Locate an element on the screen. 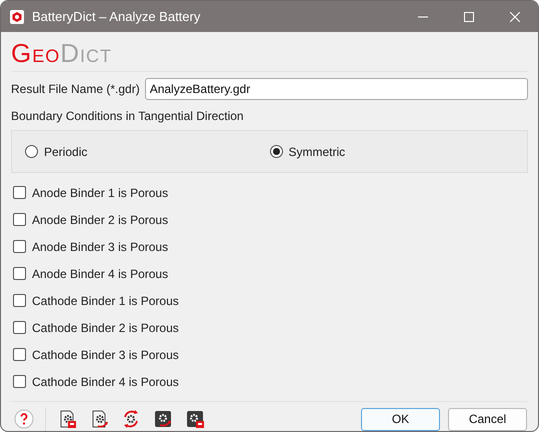 The width and height of the screenshot is (539, 432). result-file-field: AnalyzeBattery.gdr is located at coordinates (336, 89).